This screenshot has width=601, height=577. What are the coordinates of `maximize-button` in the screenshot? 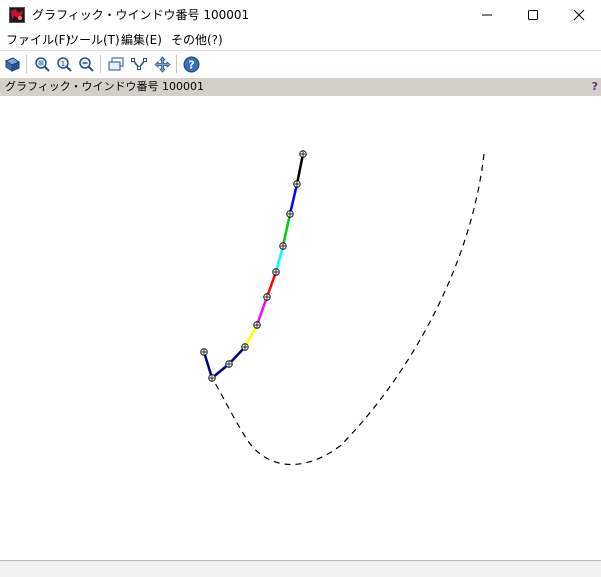 It's located at (533, 15).